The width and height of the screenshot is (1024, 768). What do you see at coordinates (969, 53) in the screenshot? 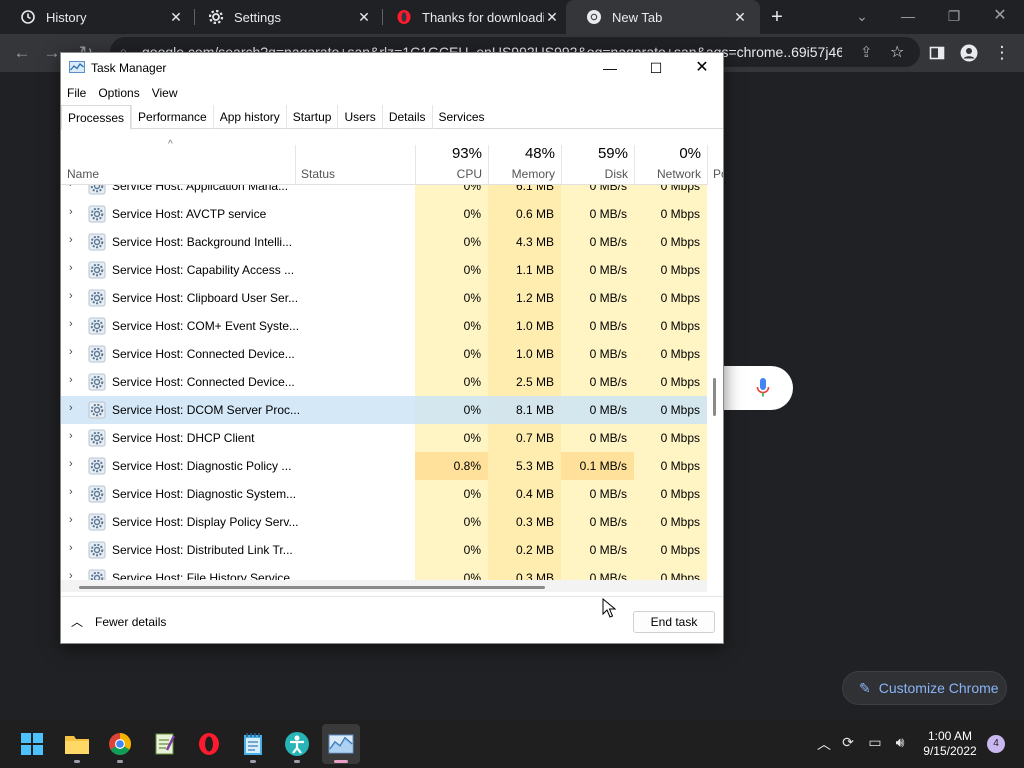
I see `profile-avatar-icon` at bounding box center [969, 53].